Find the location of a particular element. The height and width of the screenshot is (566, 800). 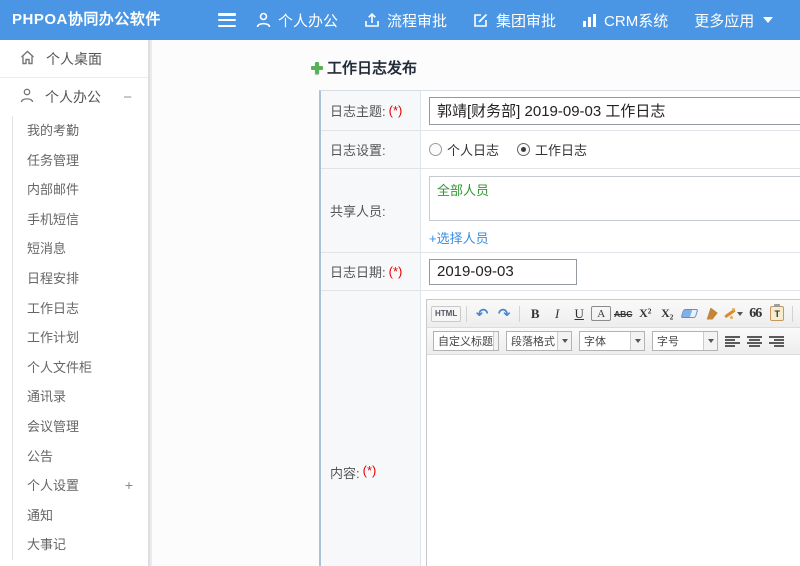

sidebar-item-desktop: 个人桌面 is located at coordinates (74, 59).